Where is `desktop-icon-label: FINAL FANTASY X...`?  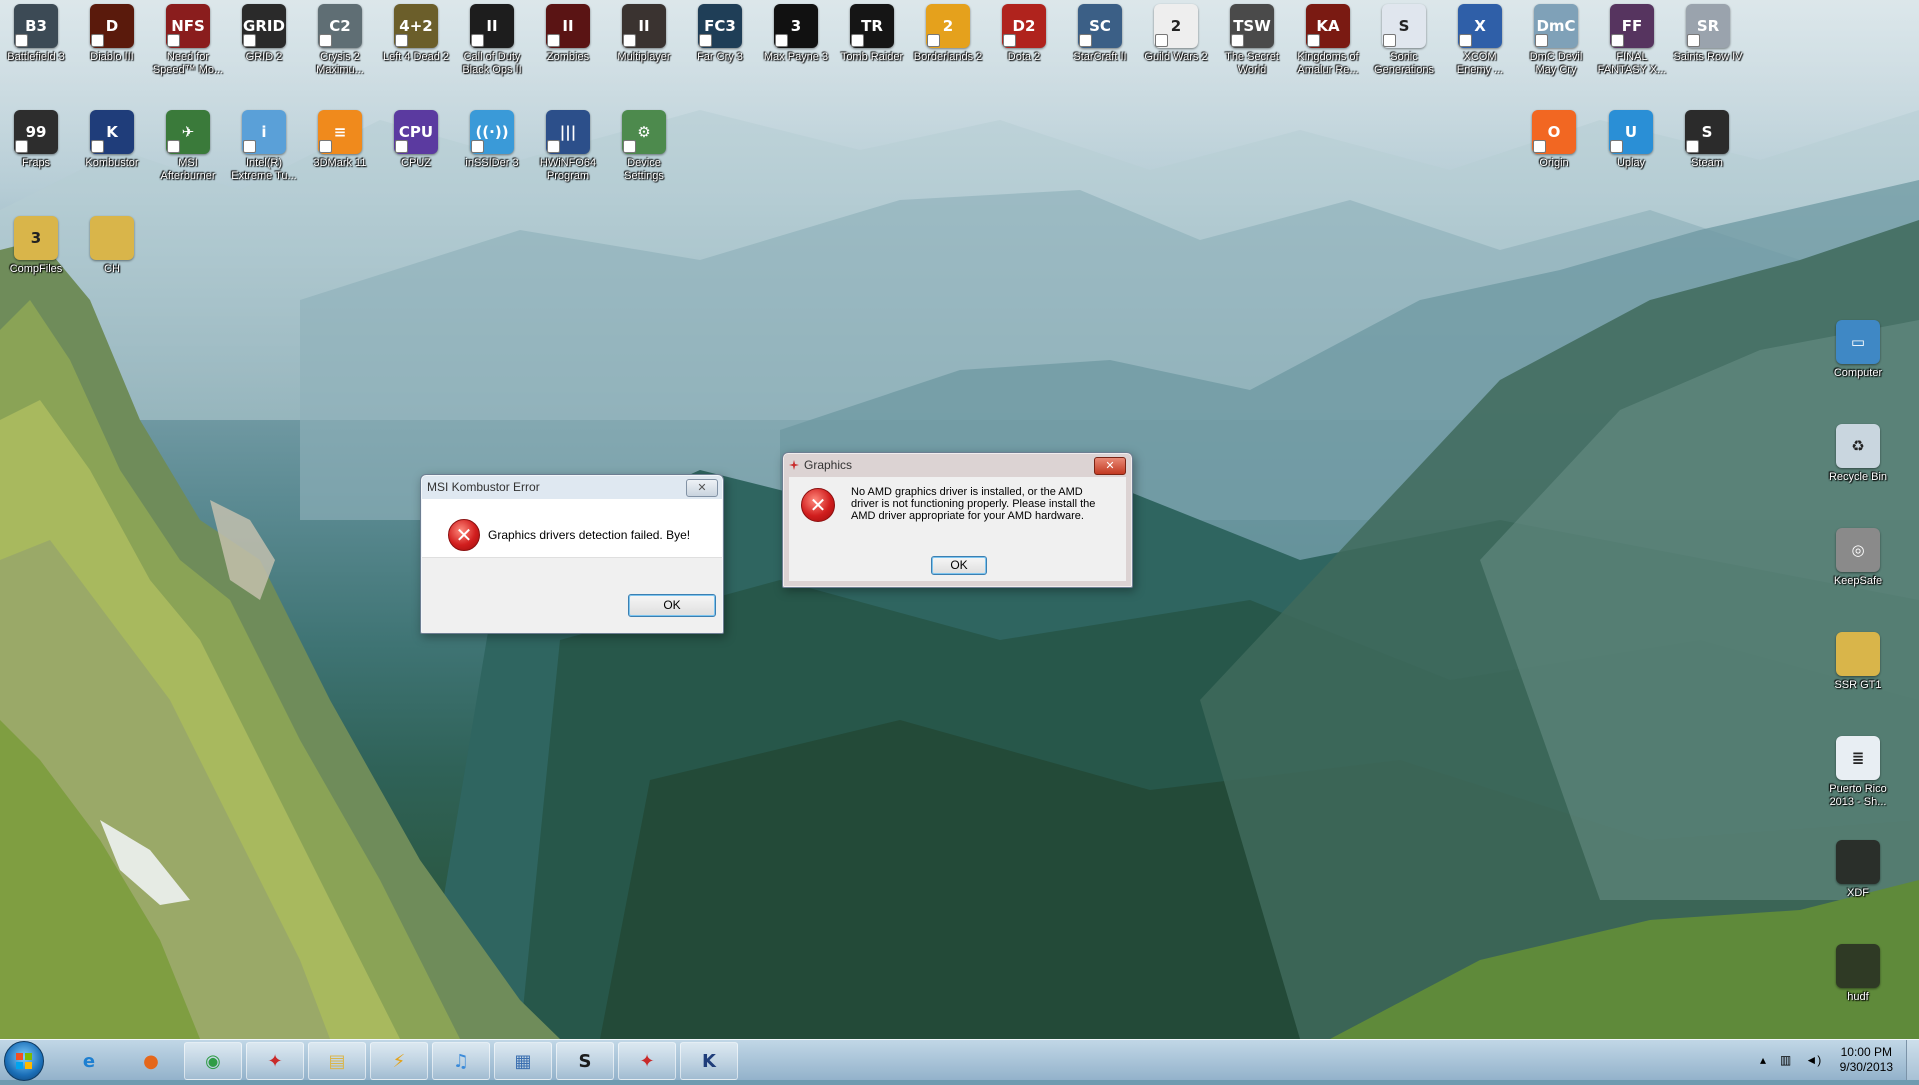
desktop-icon-label: FINAL FANTASY X... is located at coordinates (1632, 63).